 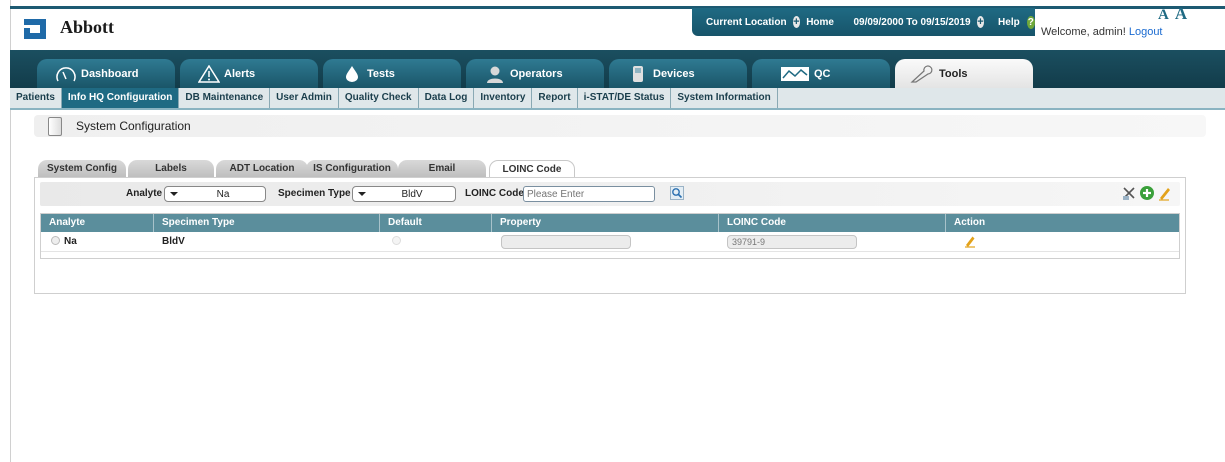 What do you see at coordinates (447, 98) in the screenshot?
I see `subnav-data-log: Data Log` at bounding box center [447, 98].